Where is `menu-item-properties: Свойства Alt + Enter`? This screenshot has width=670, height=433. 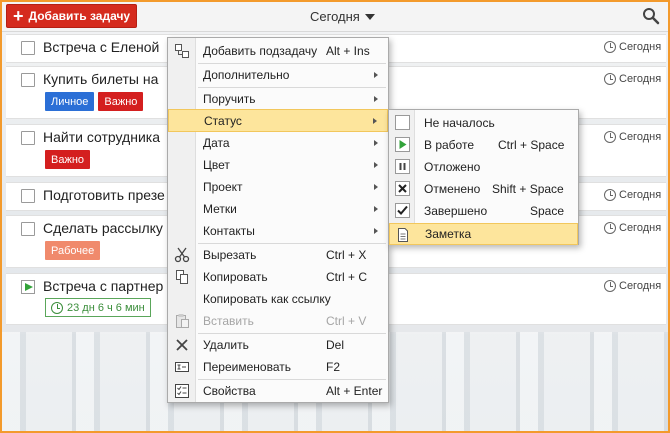 menu-item-properties: Свойства Alt + Enter is located at coordinates (278, 391).